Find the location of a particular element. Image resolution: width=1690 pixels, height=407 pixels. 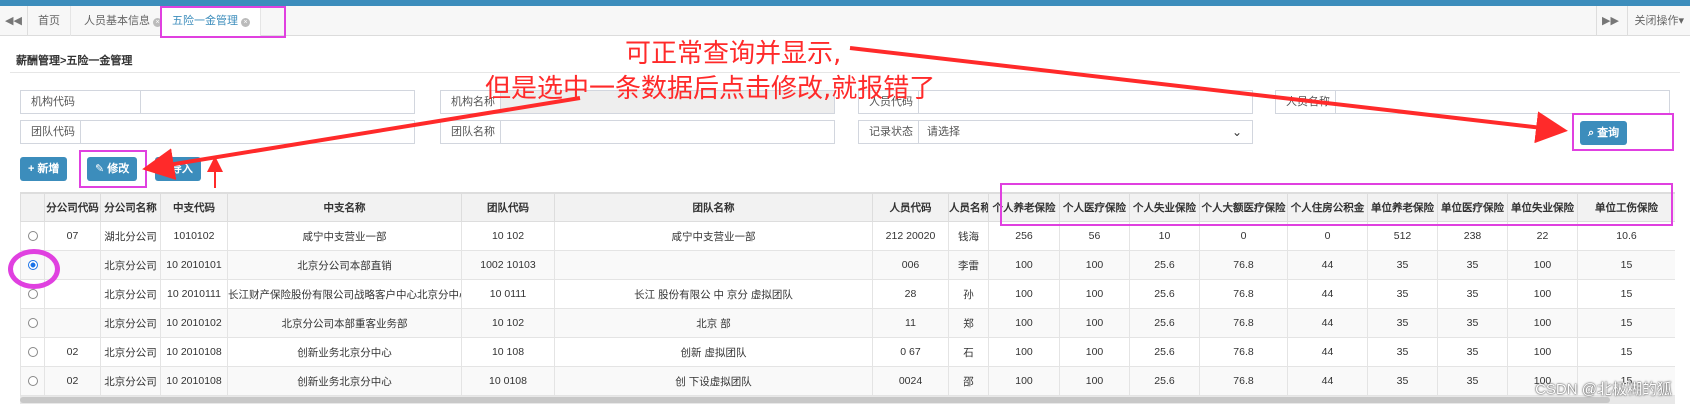

table-cell: 1010102 is located at coordinates (194, 236).